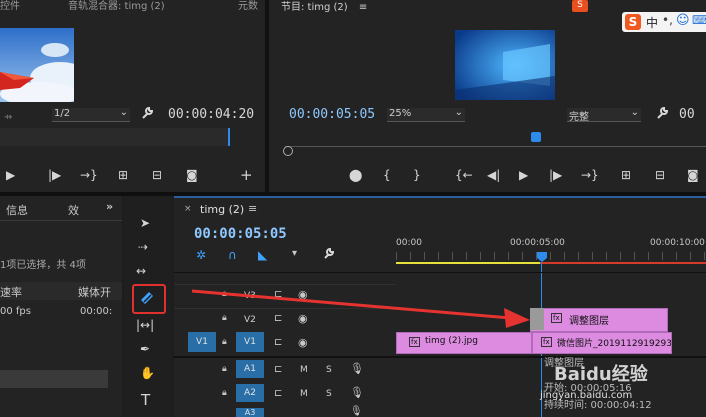 This screenshot has height=417, width=706. What do you see at coordinates (426, 114) in the screenshot?
I see `zoom-select: 25% ⌄` at bounding box center [426, 114].